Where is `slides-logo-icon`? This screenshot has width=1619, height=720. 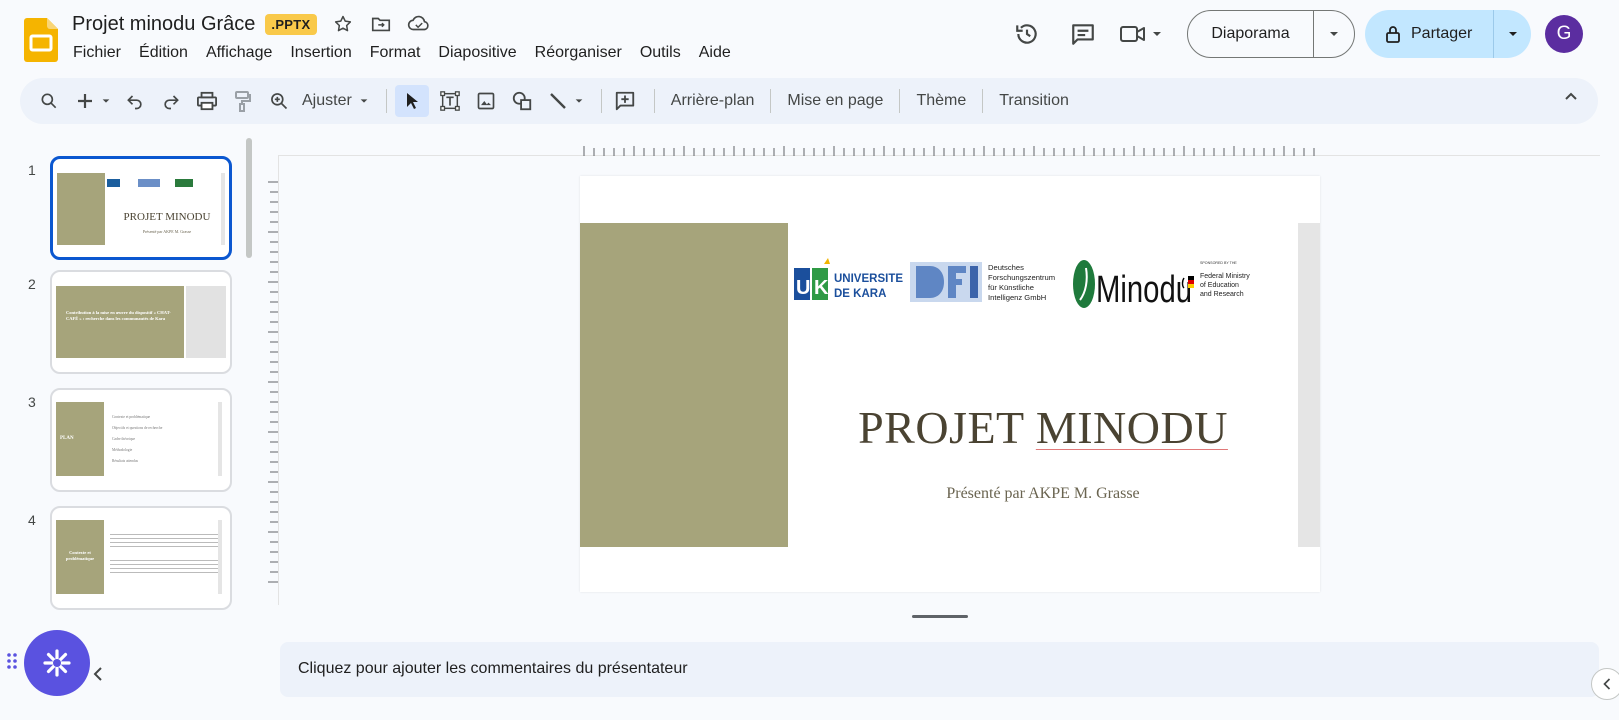
slides-logo-icon is located at coordinates (41, 40).